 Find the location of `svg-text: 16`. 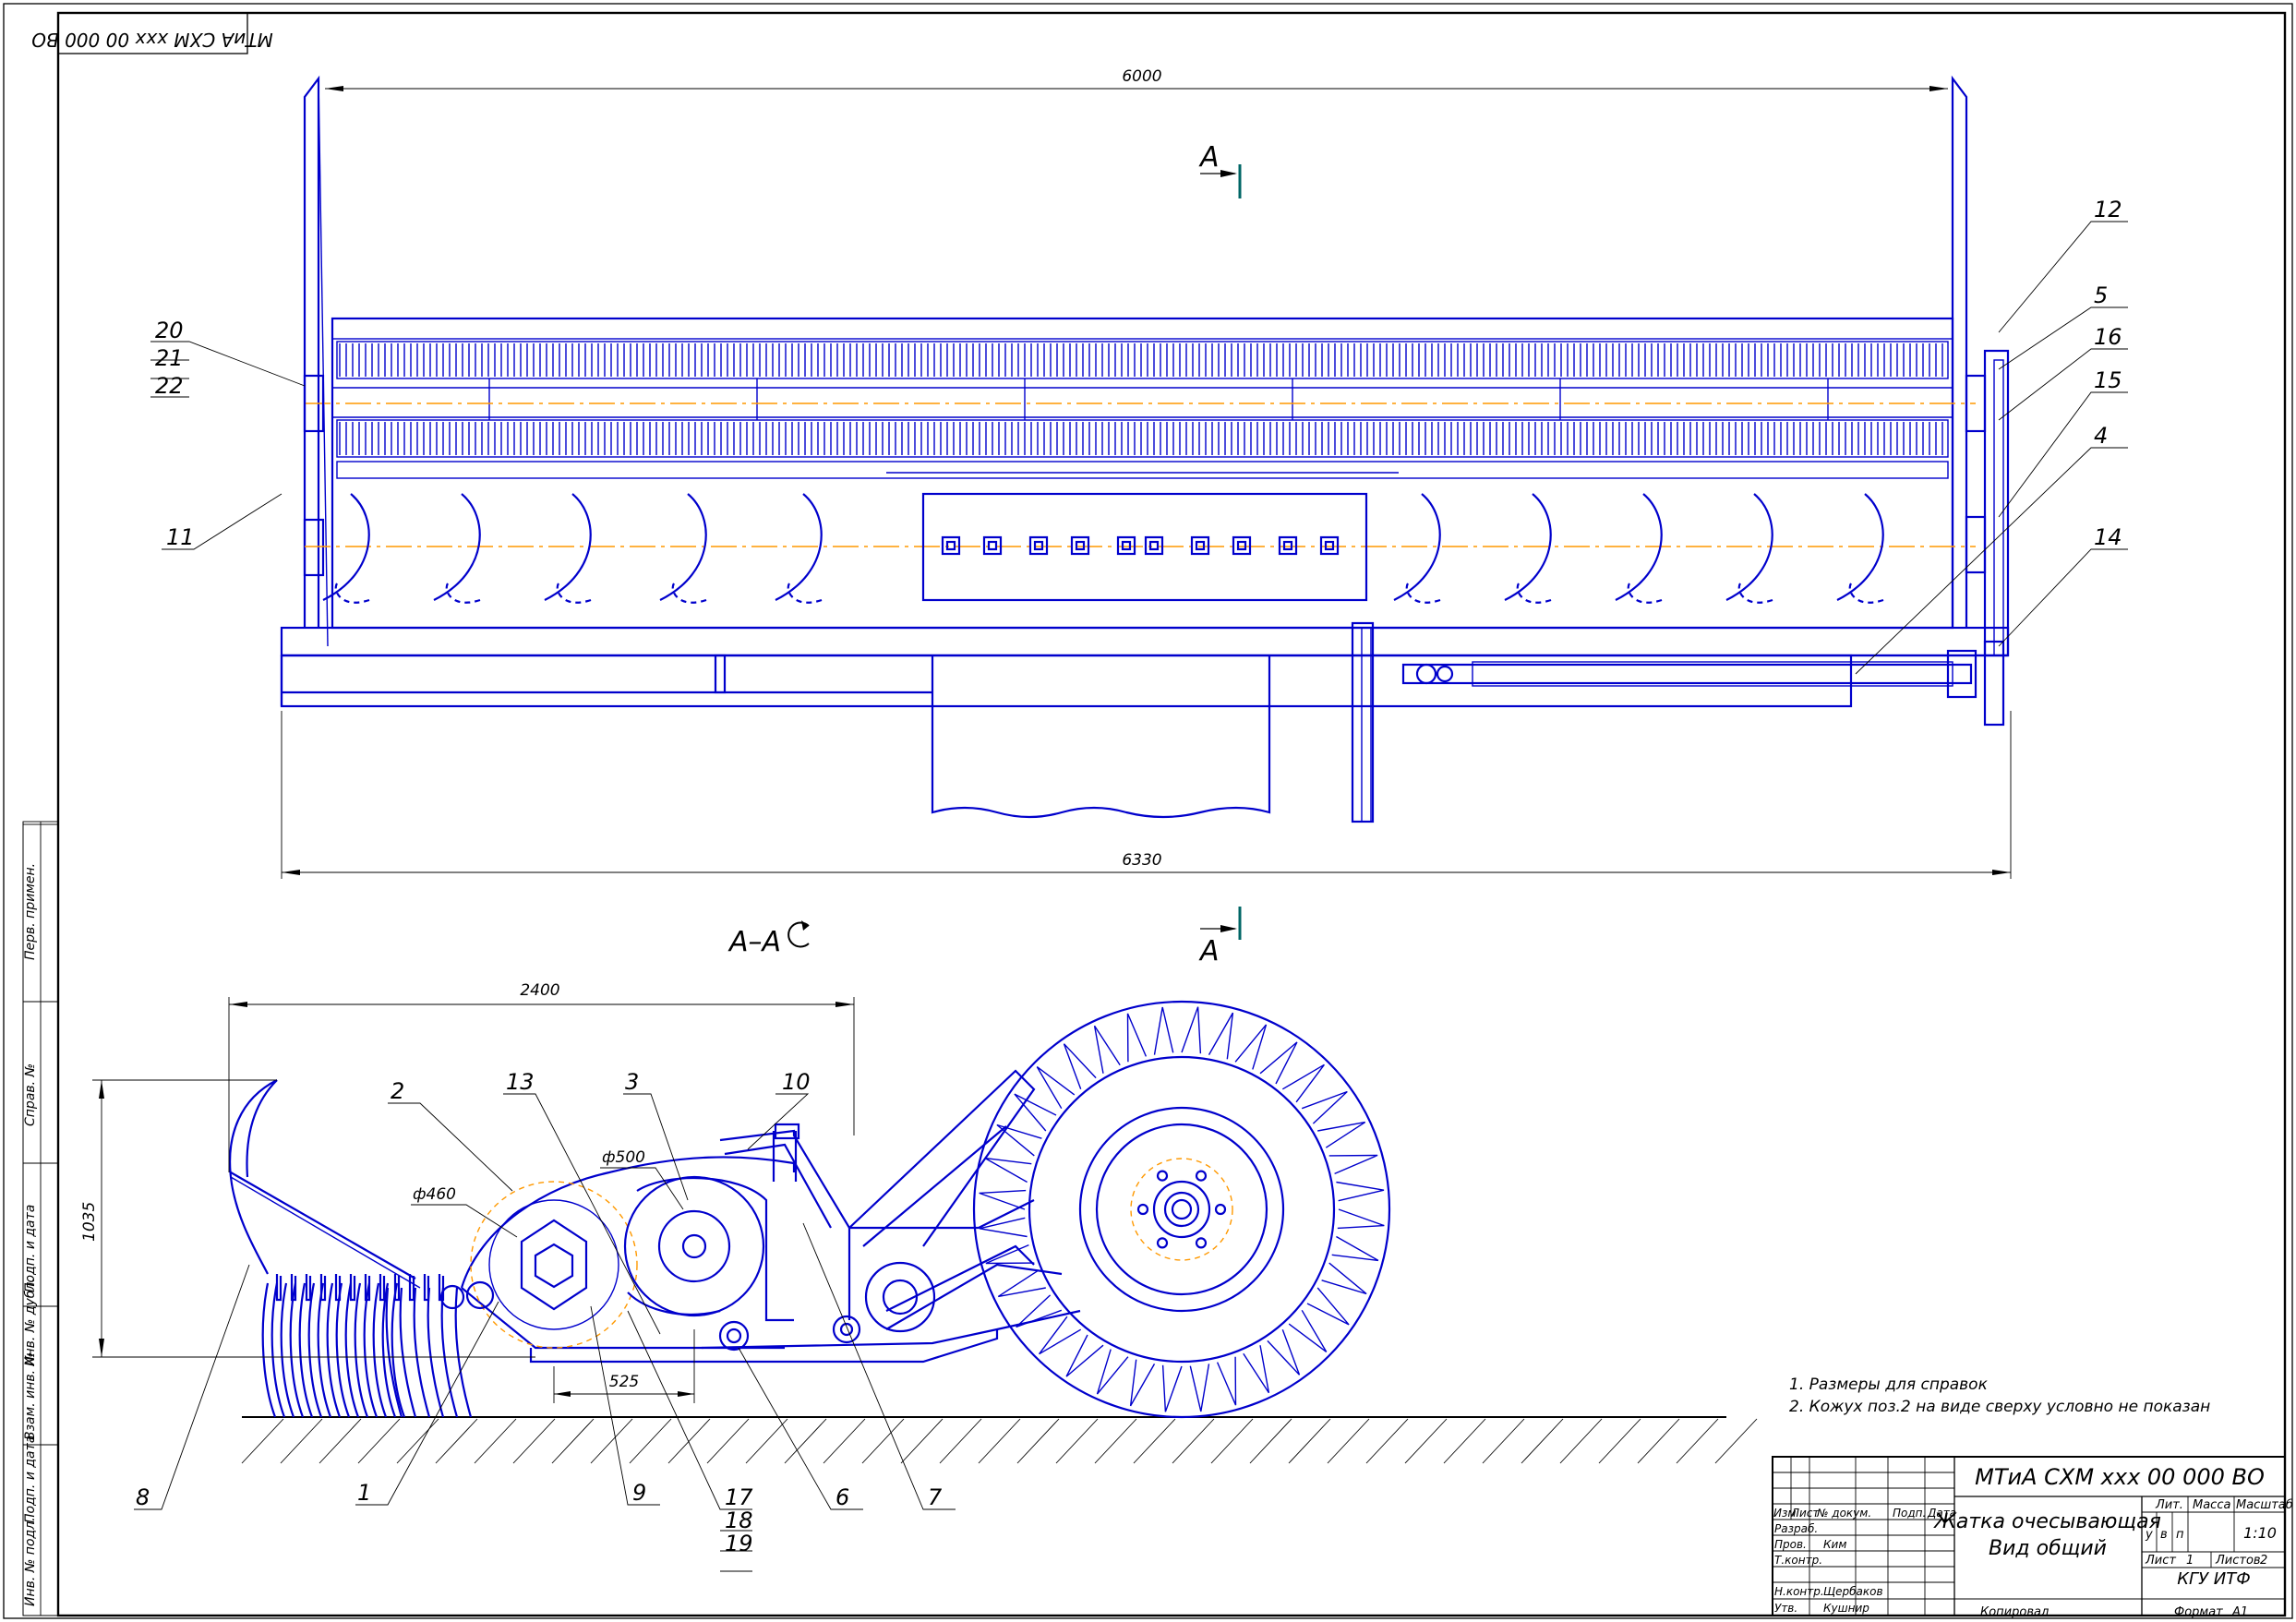

svg-text: 16 is located at coordinates (2108, 337).